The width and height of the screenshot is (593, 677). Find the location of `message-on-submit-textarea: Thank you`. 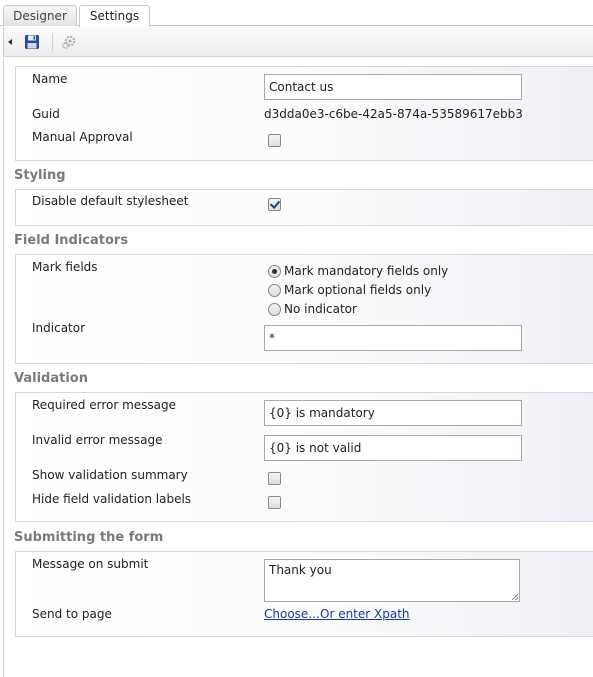

message-on-submit-textarea: Thank you is located at coordinates (392, 580).